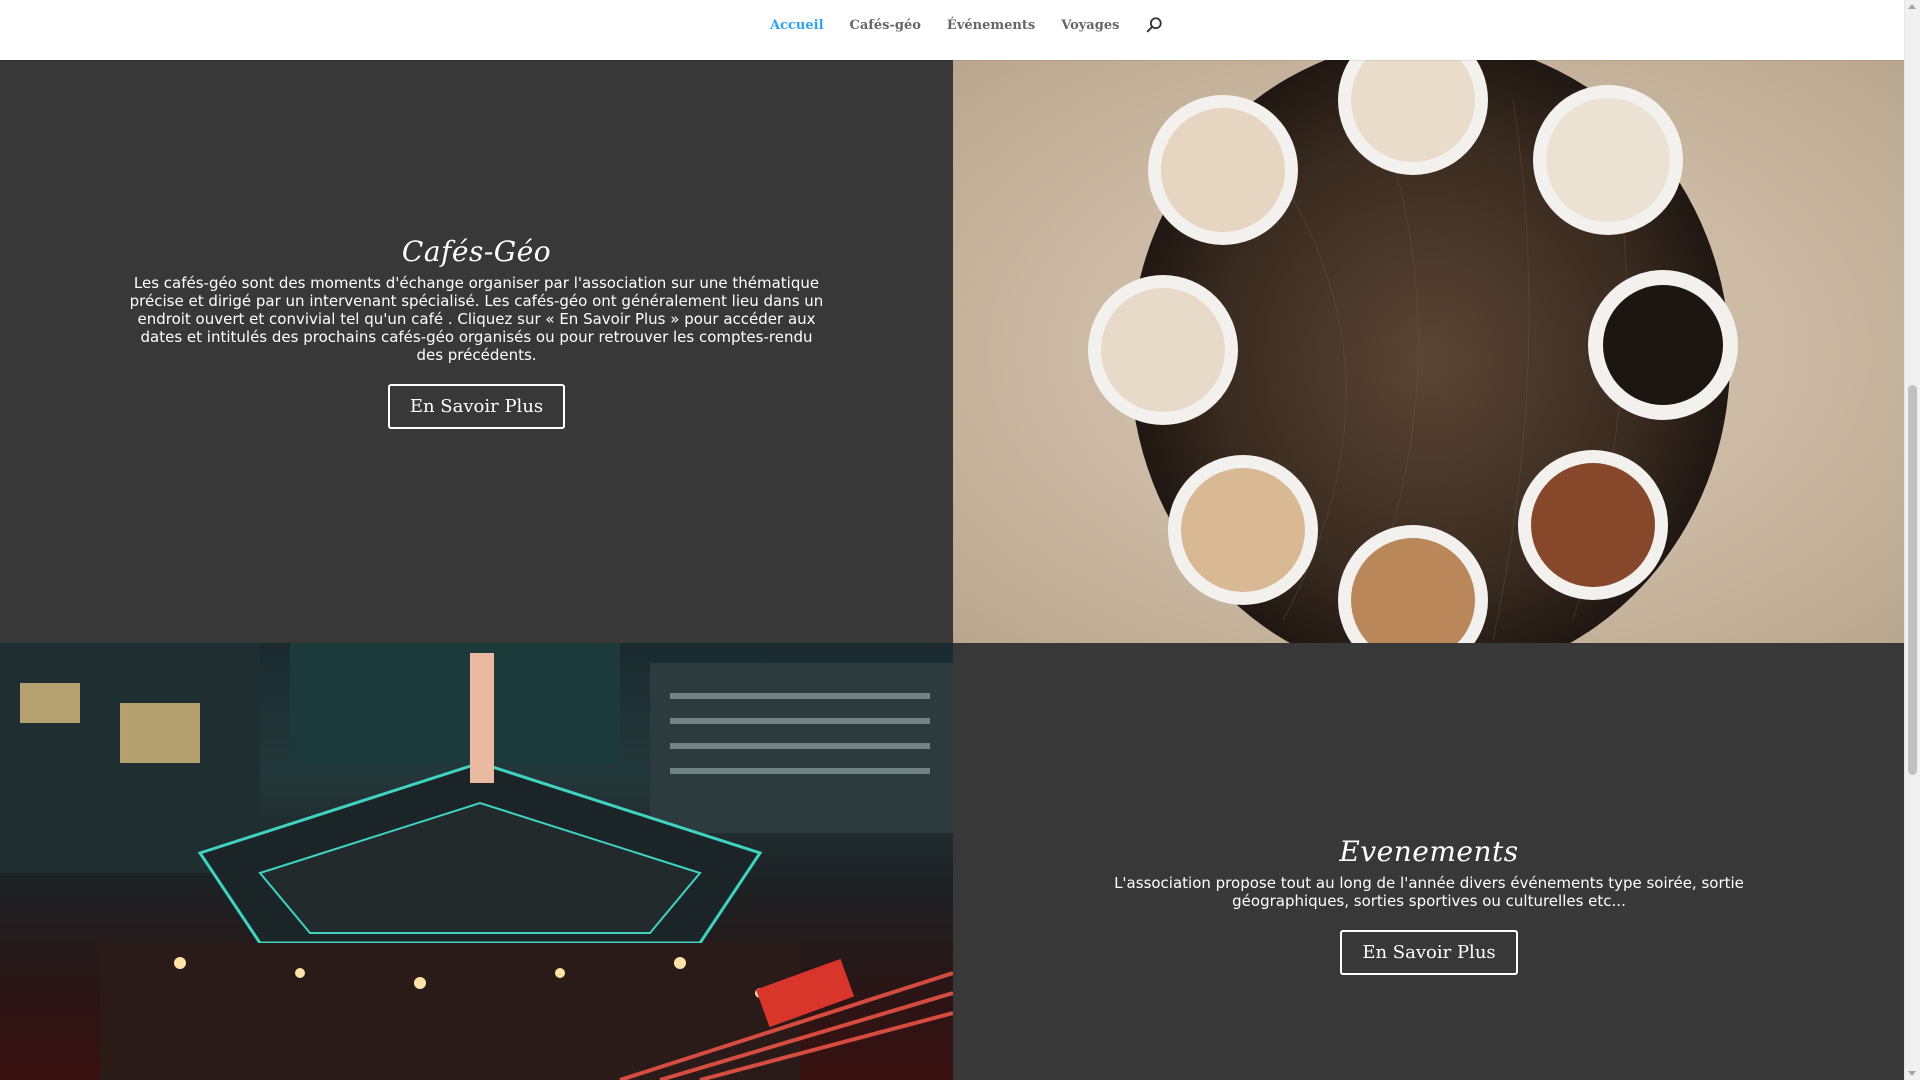  Describe the element at coordinates (1429, 851) in the screenshot. I see `evenements-title: Evenements` at that location.